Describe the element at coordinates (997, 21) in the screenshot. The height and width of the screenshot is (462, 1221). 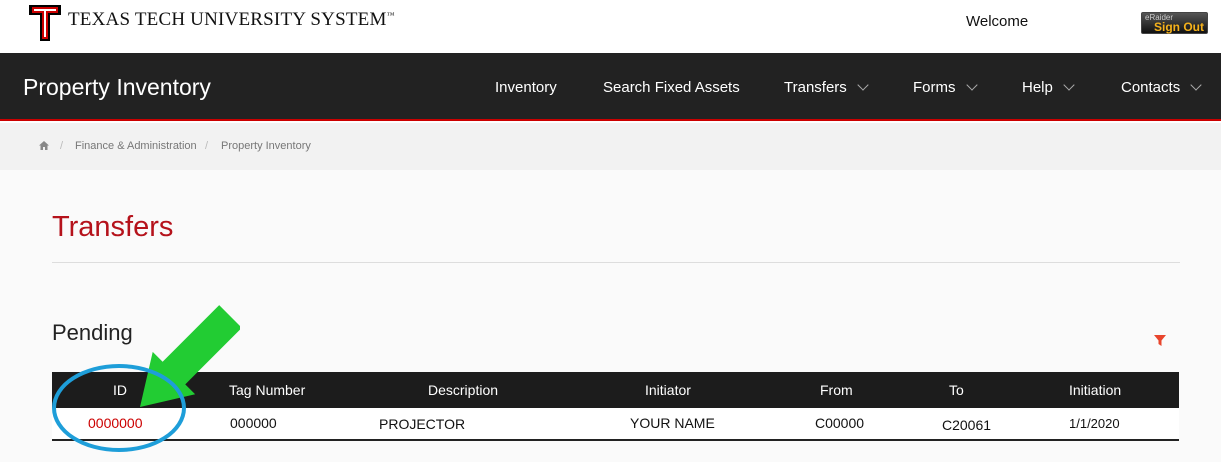
I see `welcome-text: Welcome` at that location.